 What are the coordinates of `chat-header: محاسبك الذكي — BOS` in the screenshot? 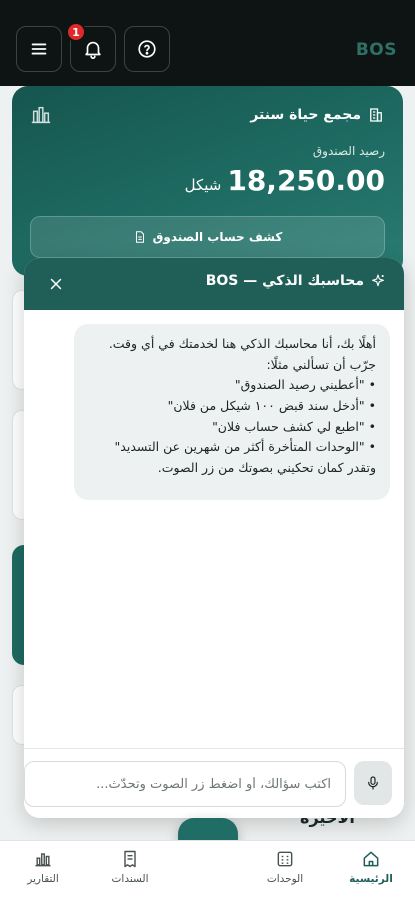 It's located at (214, 284).